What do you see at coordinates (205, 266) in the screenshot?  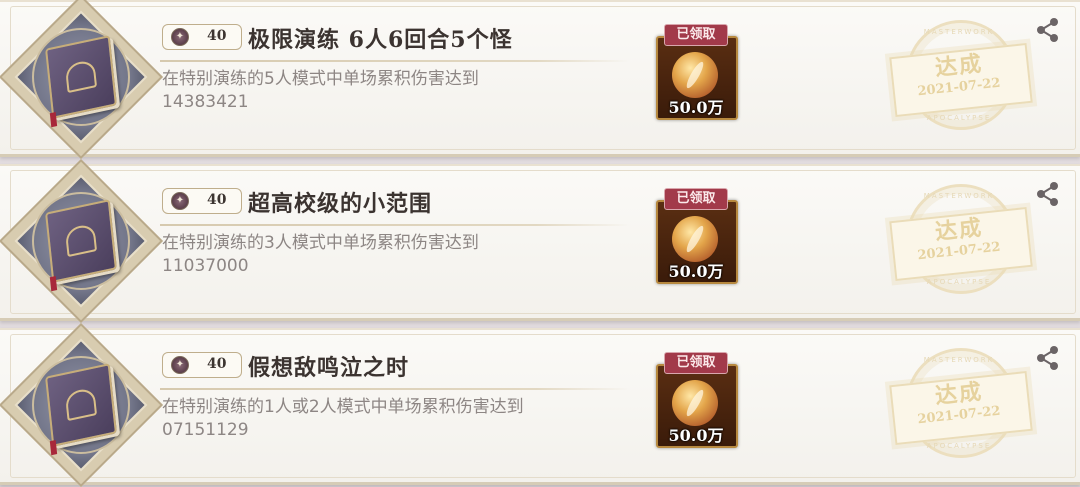 I see `description-target: 11037000` at bounding box center [205, 266].